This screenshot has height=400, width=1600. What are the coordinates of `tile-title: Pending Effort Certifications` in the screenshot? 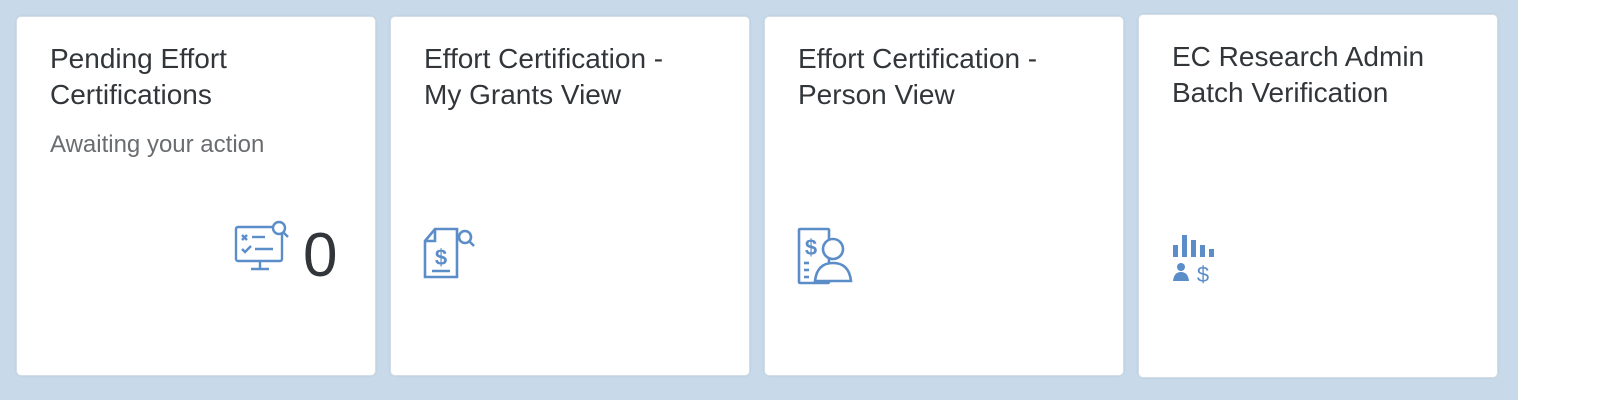 It's located at (138, 76).